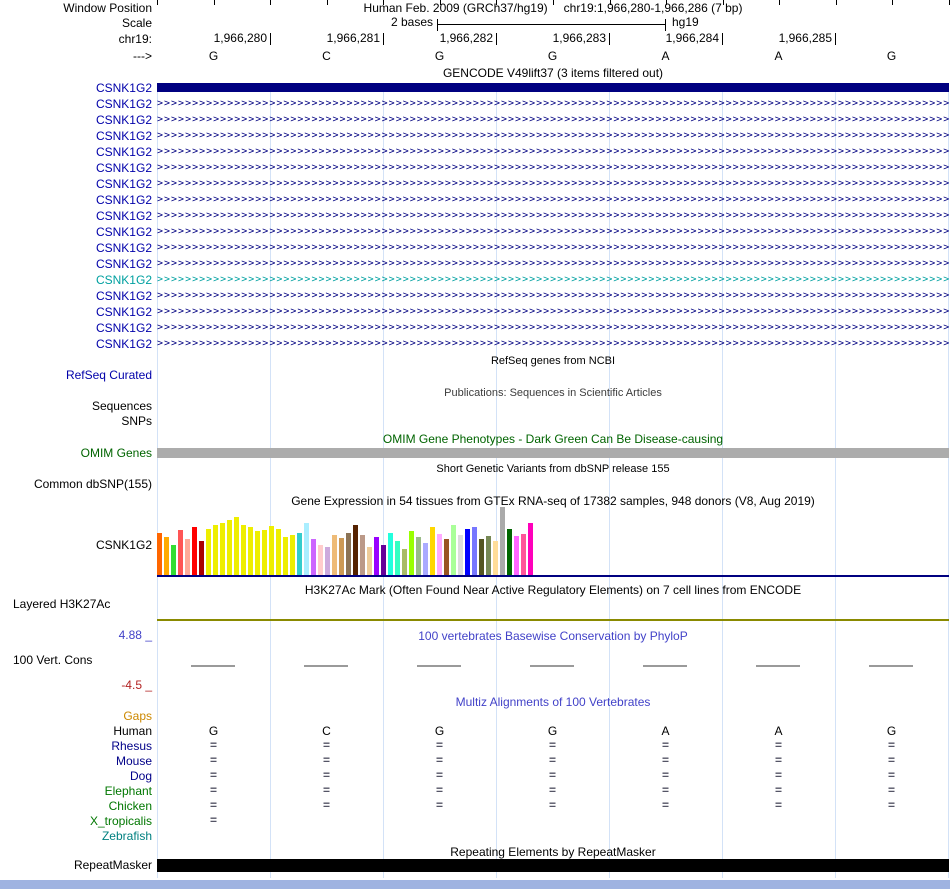  What do you see at coordinates (61, 604) in the screenshot?
I see `track-label-layered-h3k27ac: Layered H3K27Ac` at bounding box center [61, 604].